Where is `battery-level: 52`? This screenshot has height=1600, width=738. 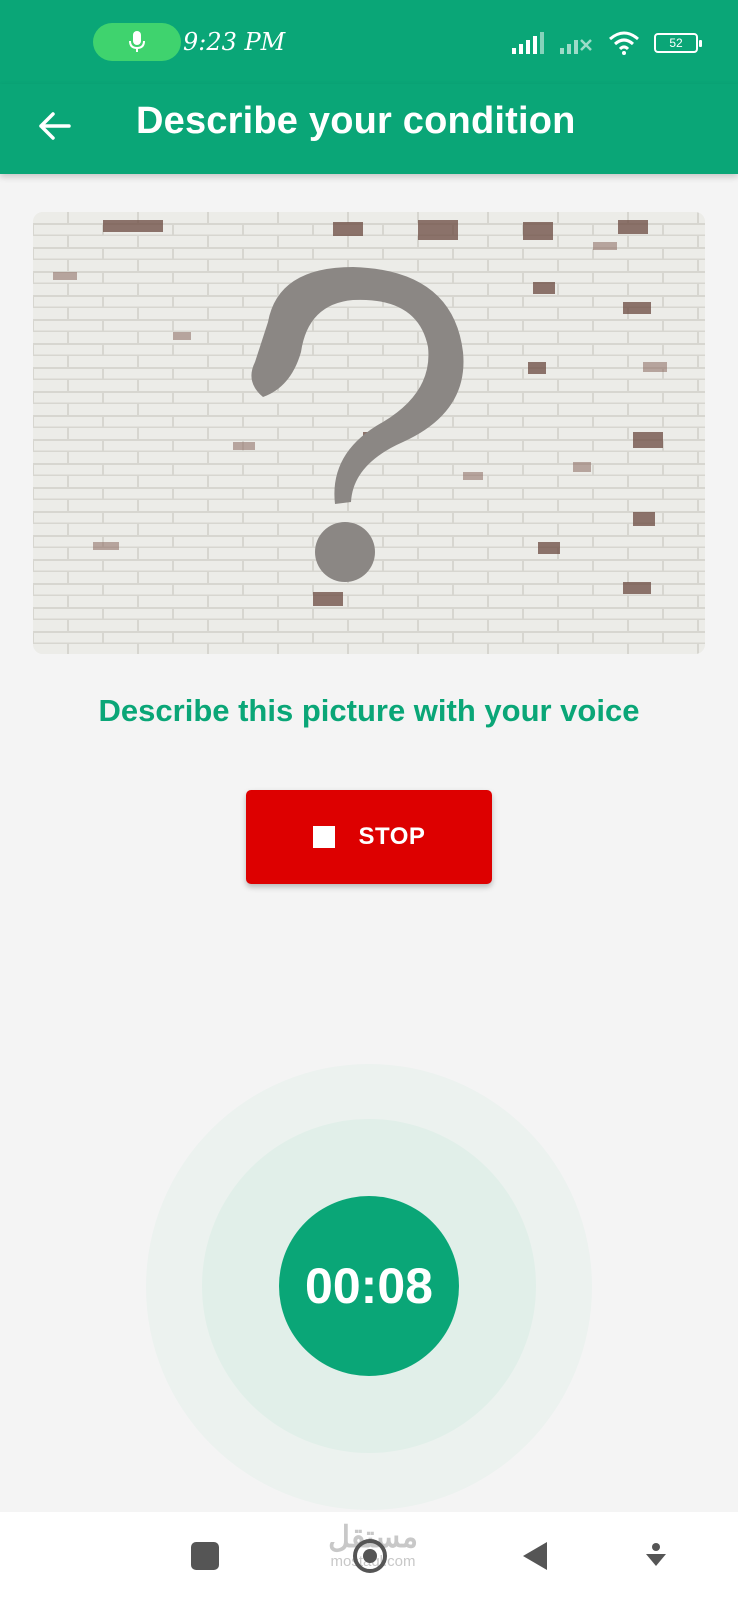 battery-level: 52 is located at coordinates (676, 43).